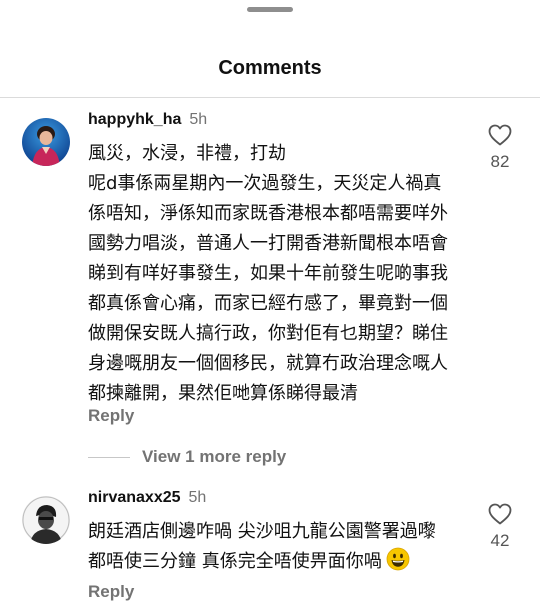 Image resolution: width=540 pixels, height=607 pixels. I want to click on comment-line: 都唔使三分鐘 真係完全唔使畀面你喎, so click(262, 562).